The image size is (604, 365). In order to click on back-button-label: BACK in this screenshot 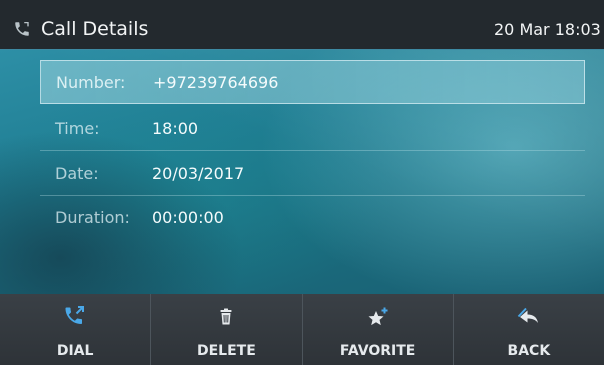, I will do `click(529, 351)`.